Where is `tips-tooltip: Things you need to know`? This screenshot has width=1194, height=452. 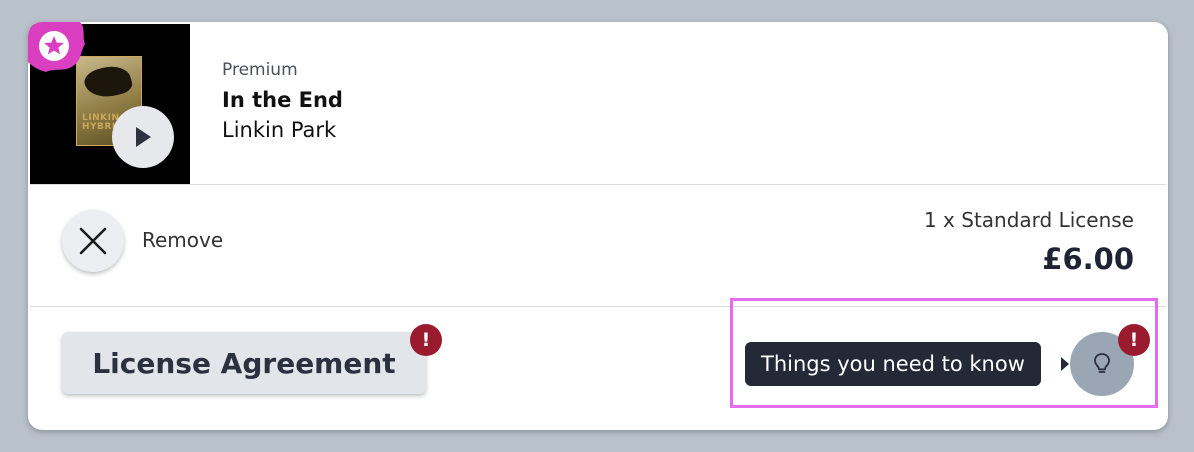 tips-tooltip: Things you need to know is located at coordinates (893, 364).